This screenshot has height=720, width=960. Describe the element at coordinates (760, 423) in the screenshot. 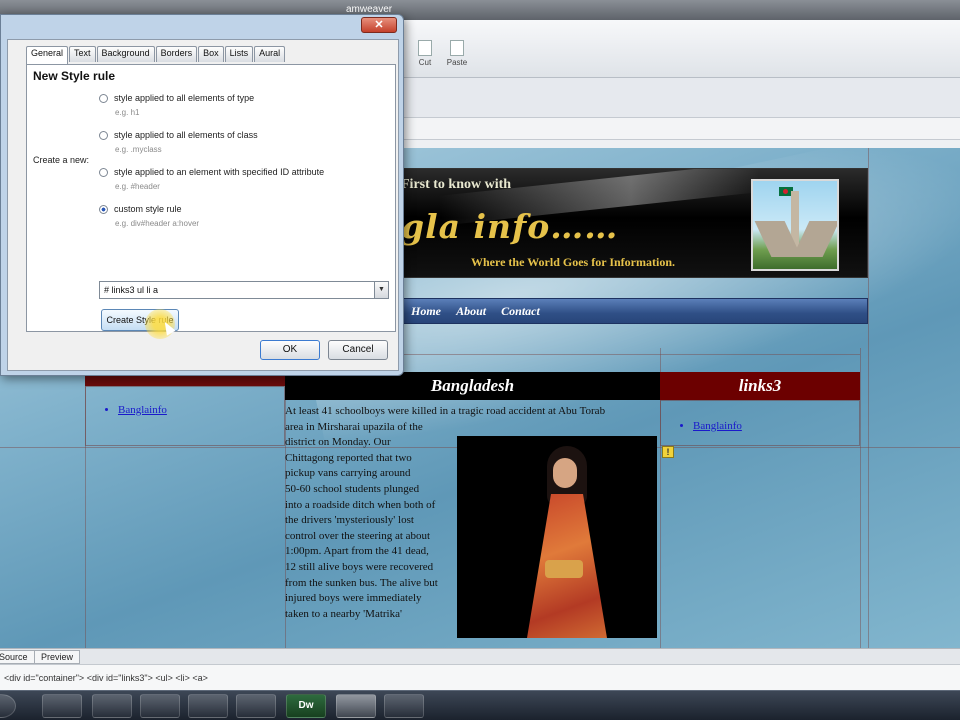

I see `right-column` at that location.